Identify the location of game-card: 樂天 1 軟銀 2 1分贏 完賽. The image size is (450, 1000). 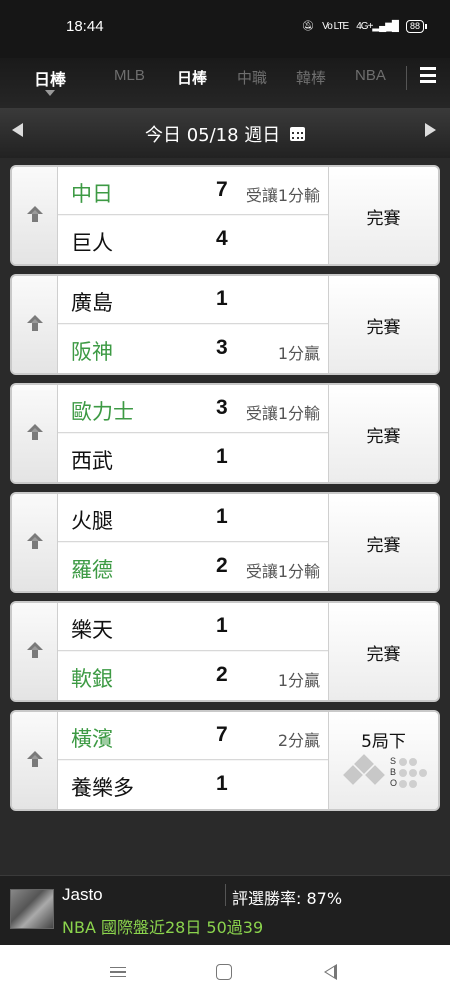
(225, 651).